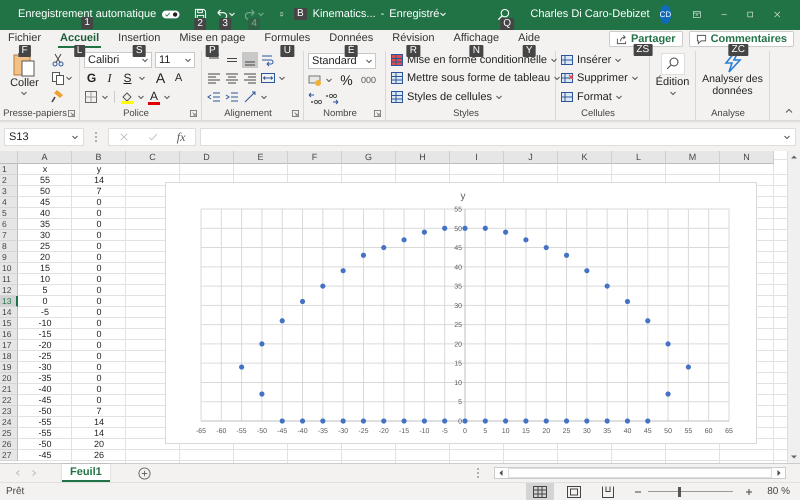 The image size is (800, 500). Describe the element at coordinates (9, 389) in the screenshot. I see `row-header: 21` at that location.